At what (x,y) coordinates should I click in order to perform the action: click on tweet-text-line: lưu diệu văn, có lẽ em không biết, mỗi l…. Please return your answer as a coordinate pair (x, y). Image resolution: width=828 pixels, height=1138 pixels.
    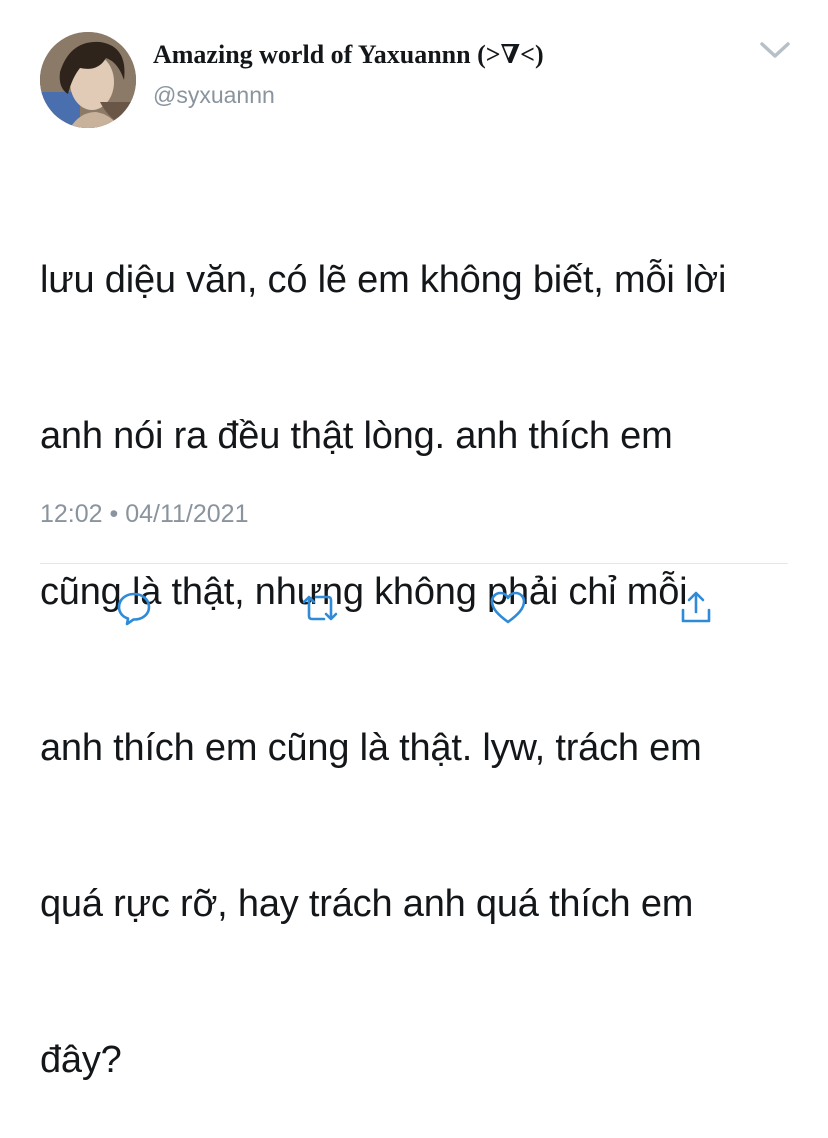
    Looking at the image, I should click on (383, 280).